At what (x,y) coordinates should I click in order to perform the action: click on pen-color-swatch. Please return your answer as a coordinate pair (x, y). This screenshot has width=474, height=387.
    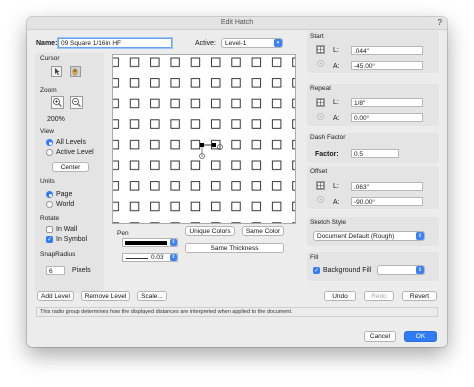
    Looking at the image, I should click on (146, 243).